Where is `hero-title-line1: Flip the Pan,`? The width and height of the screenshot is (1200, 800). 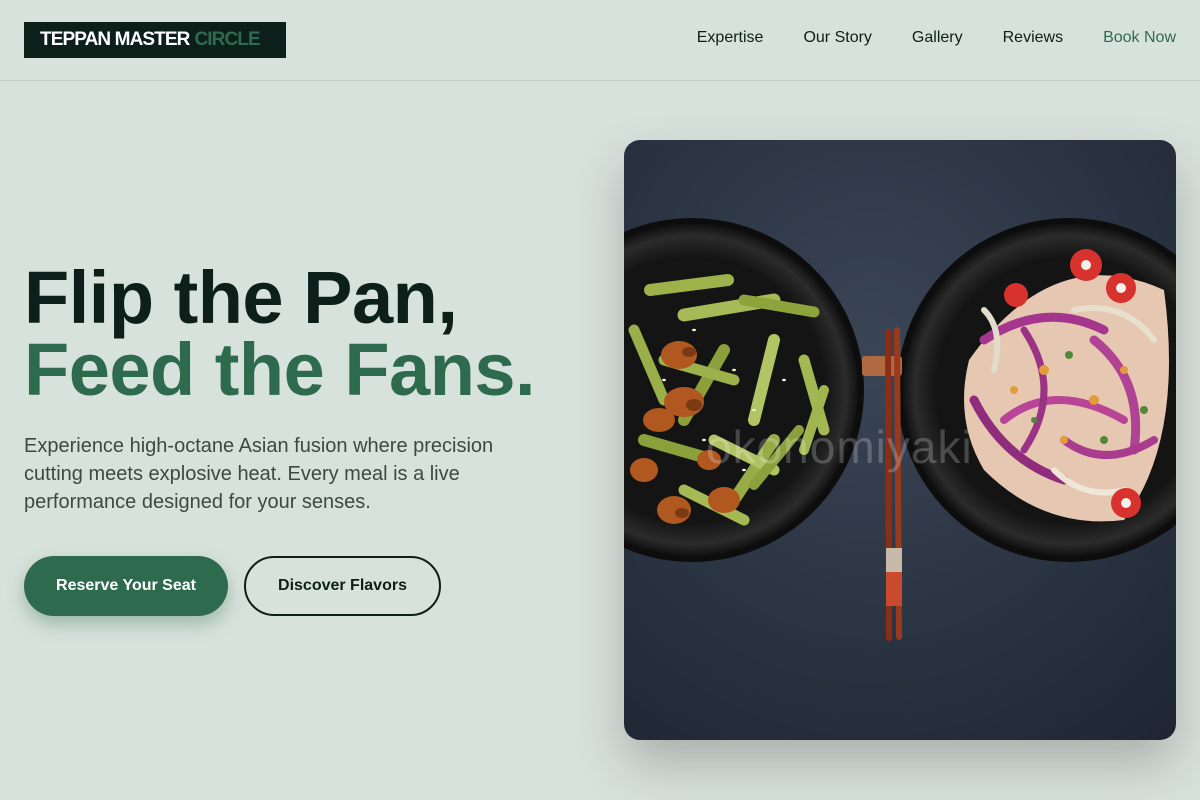
hero-title-line1: Flip the Pan, is located at coordinates (241, 297).